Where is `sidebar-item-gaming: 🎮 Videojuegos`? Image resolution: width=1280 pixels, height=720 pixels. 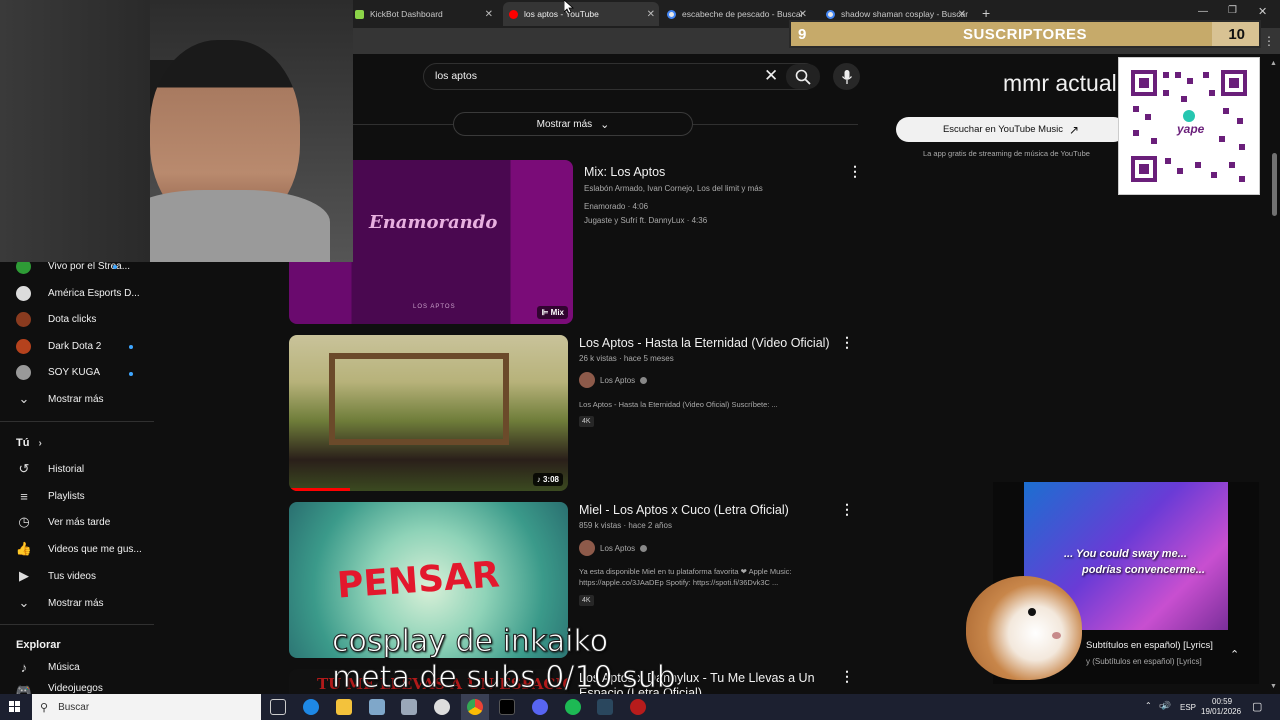 sidebar-item-gaming: 🎮 Videojuegos is located at coordinates (59, 688).